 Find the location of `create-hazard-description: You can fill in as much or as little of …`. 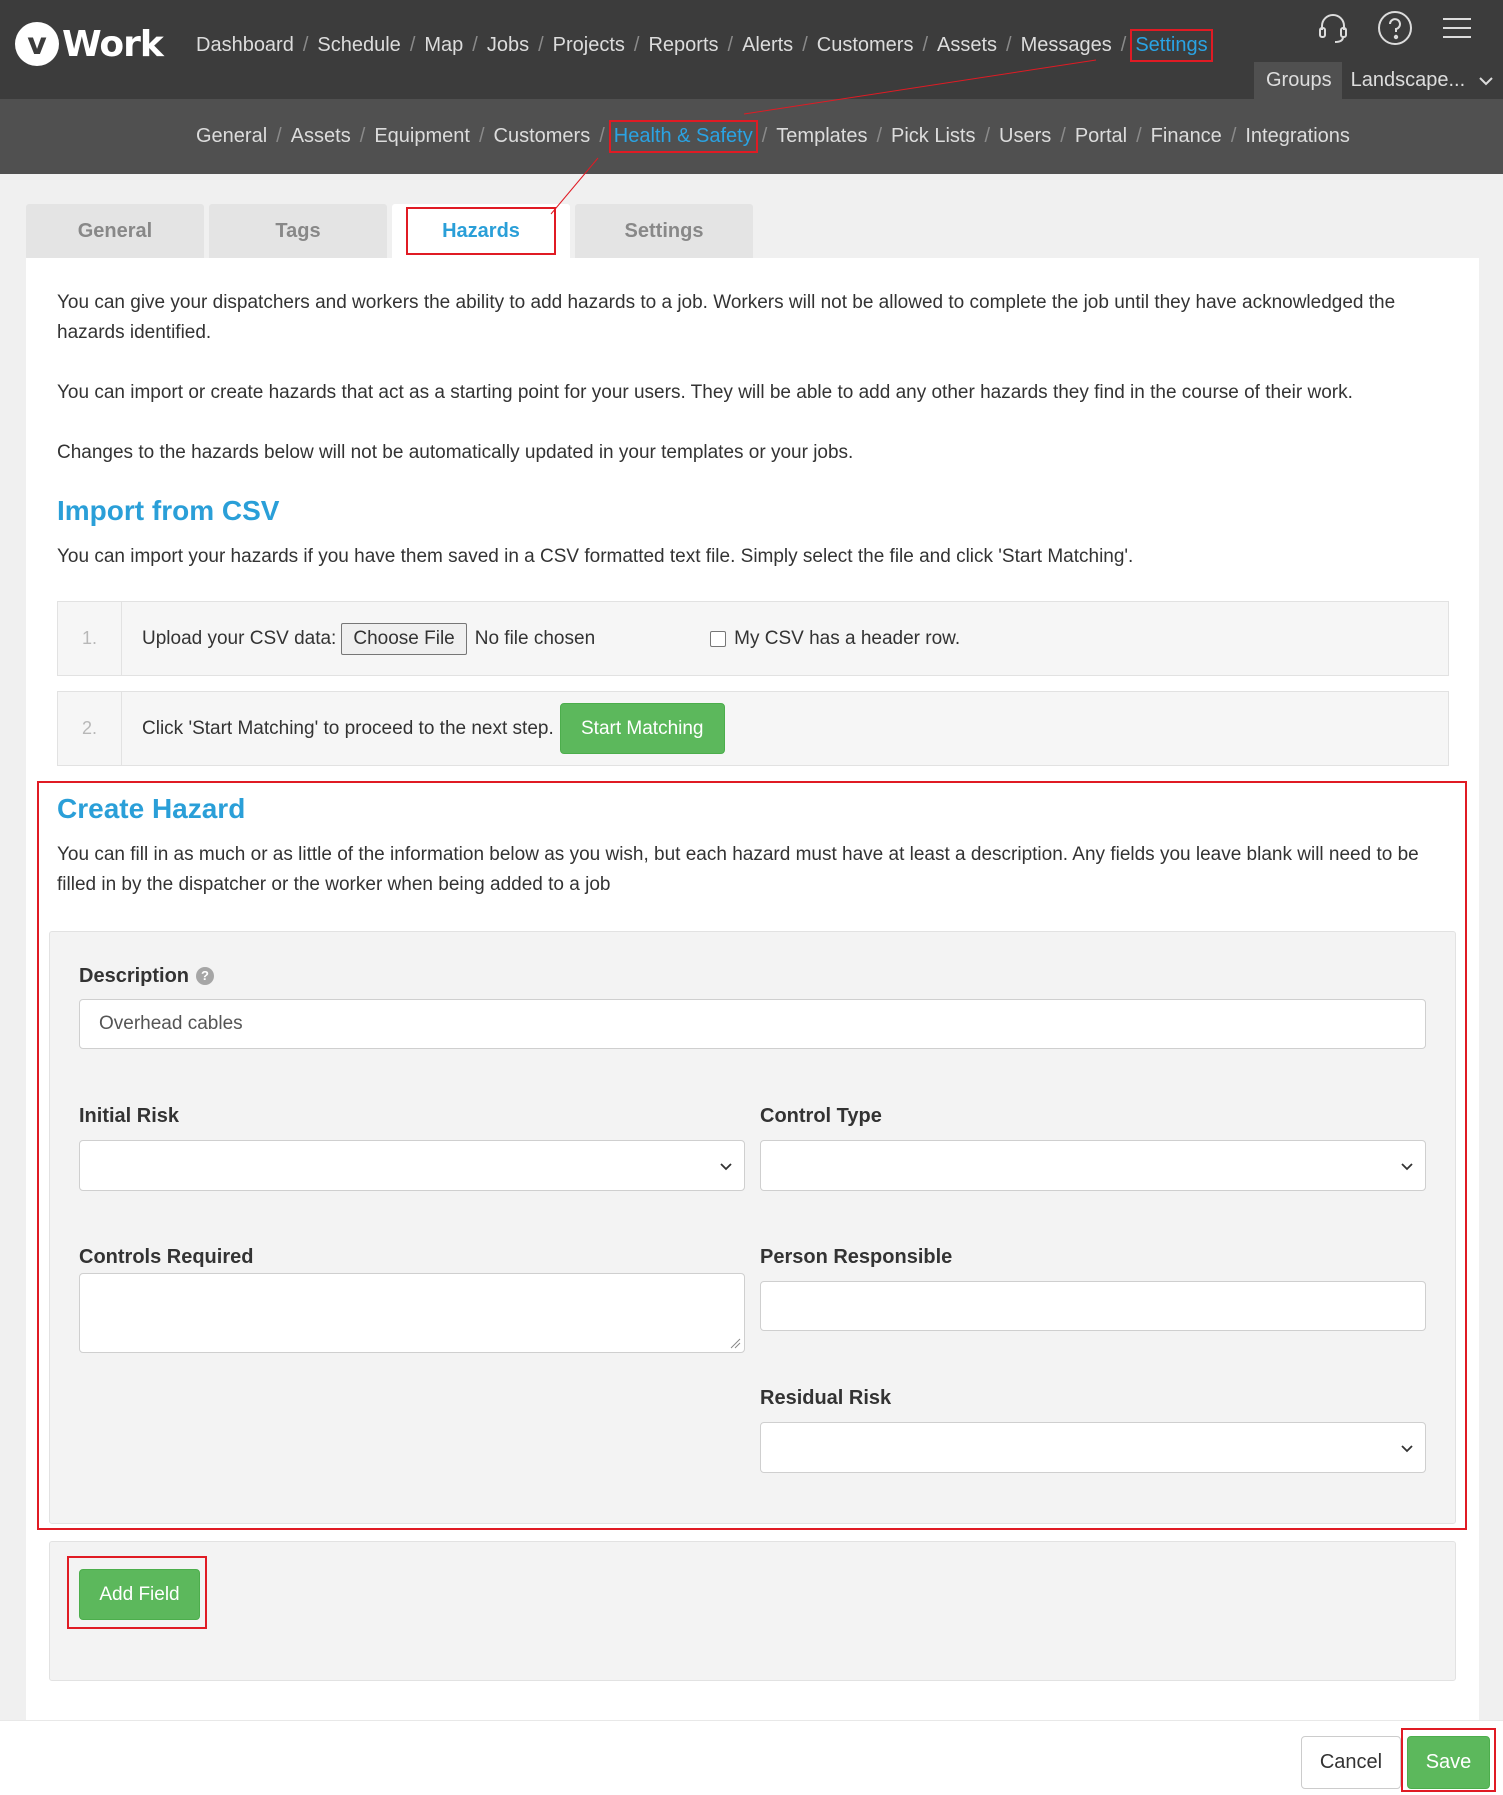

create-hazard-description: You can fill in as much or as little of … is located at coordinates (738, 869).